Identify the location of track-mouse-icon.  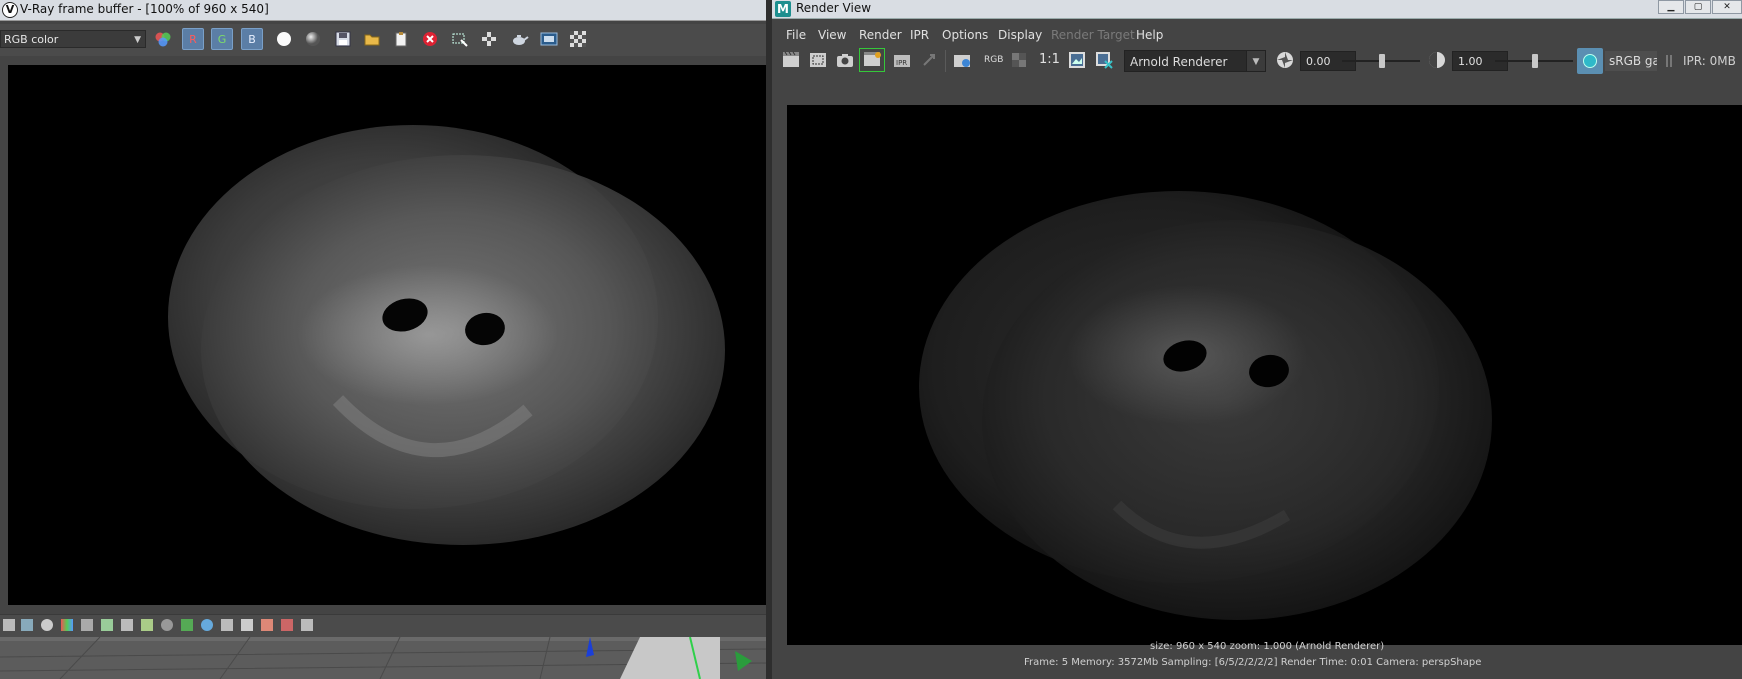
(489, 39).